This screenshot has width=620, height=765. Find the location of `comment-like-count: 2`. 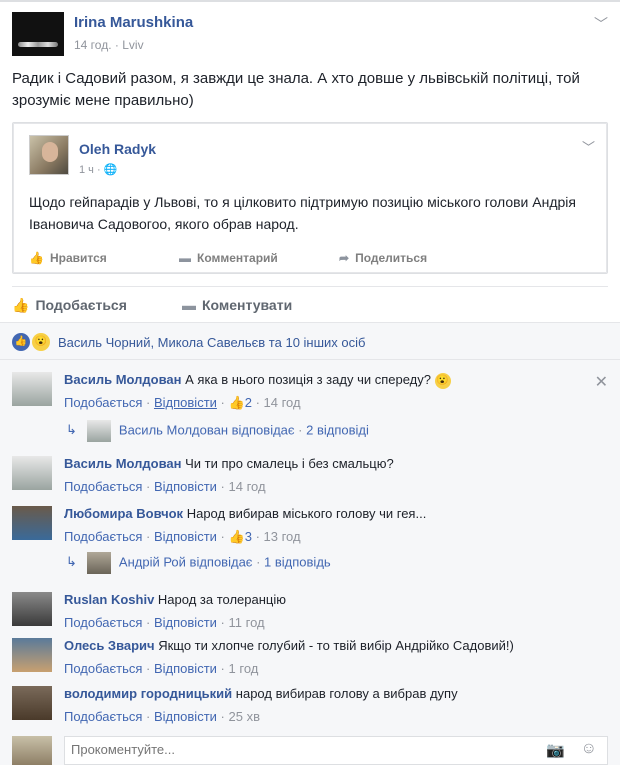

comment-like-count: 2 is located at coordinates (248, 402).